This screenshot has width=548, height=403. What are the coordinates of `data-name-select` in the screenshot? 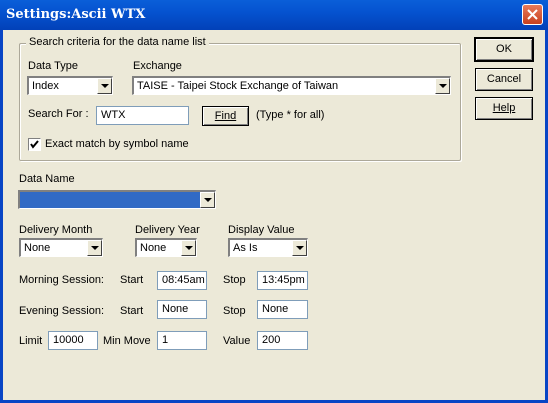 It's located at (117, 199).